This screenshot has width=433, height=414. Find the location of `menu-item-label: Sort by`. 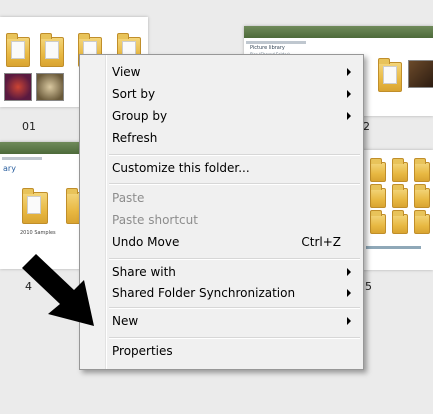

menu-item-label: Sort by is located at coordinates (134, 94).